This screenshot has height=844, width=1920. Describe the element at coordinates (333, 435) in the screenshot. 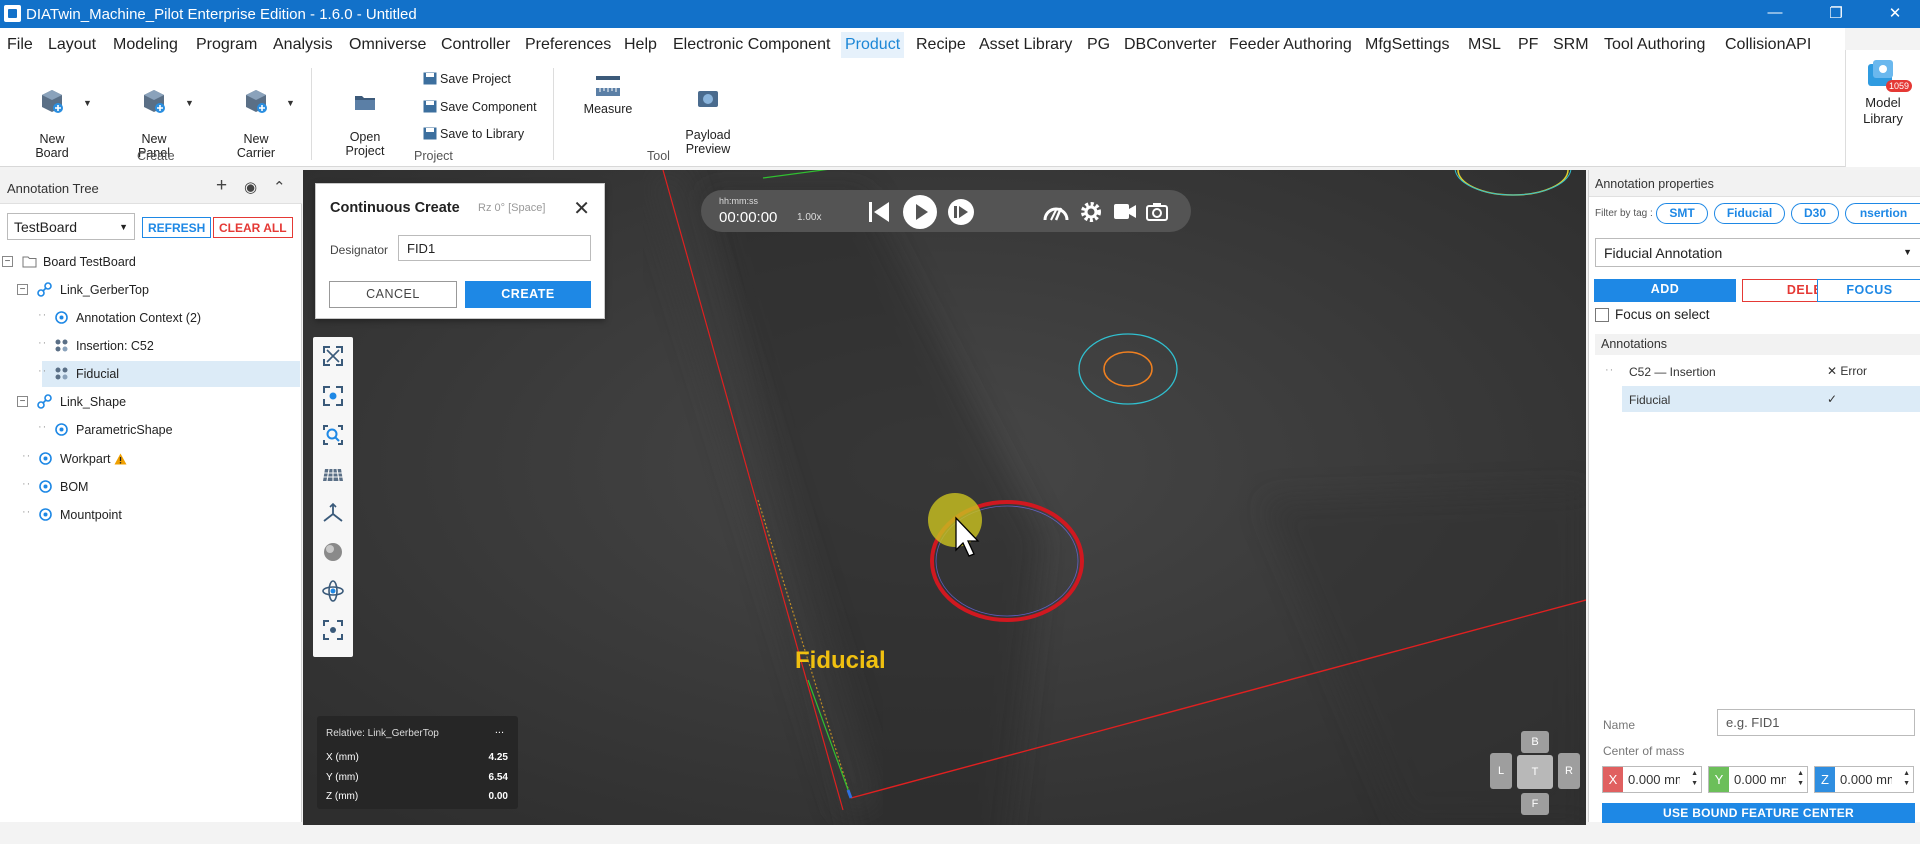

I see `zoom-region-icon` at that location.